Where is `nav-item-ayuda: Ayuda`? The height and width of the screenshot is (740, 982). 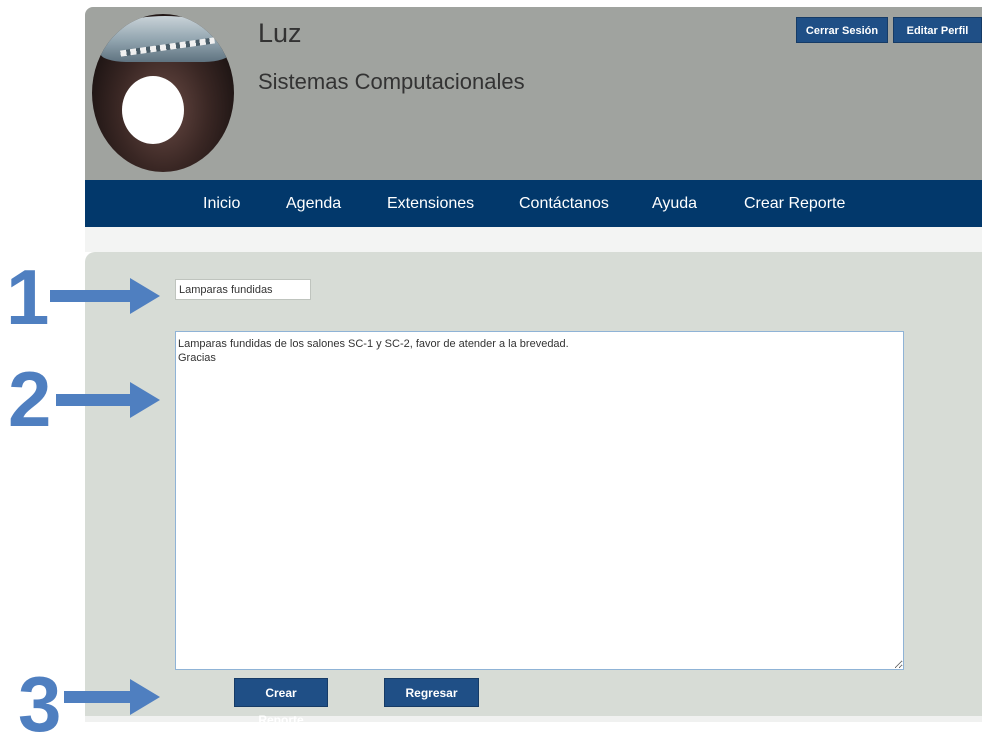
nav-item-ayuda: Ayuda is located at coordinates (674, 203).